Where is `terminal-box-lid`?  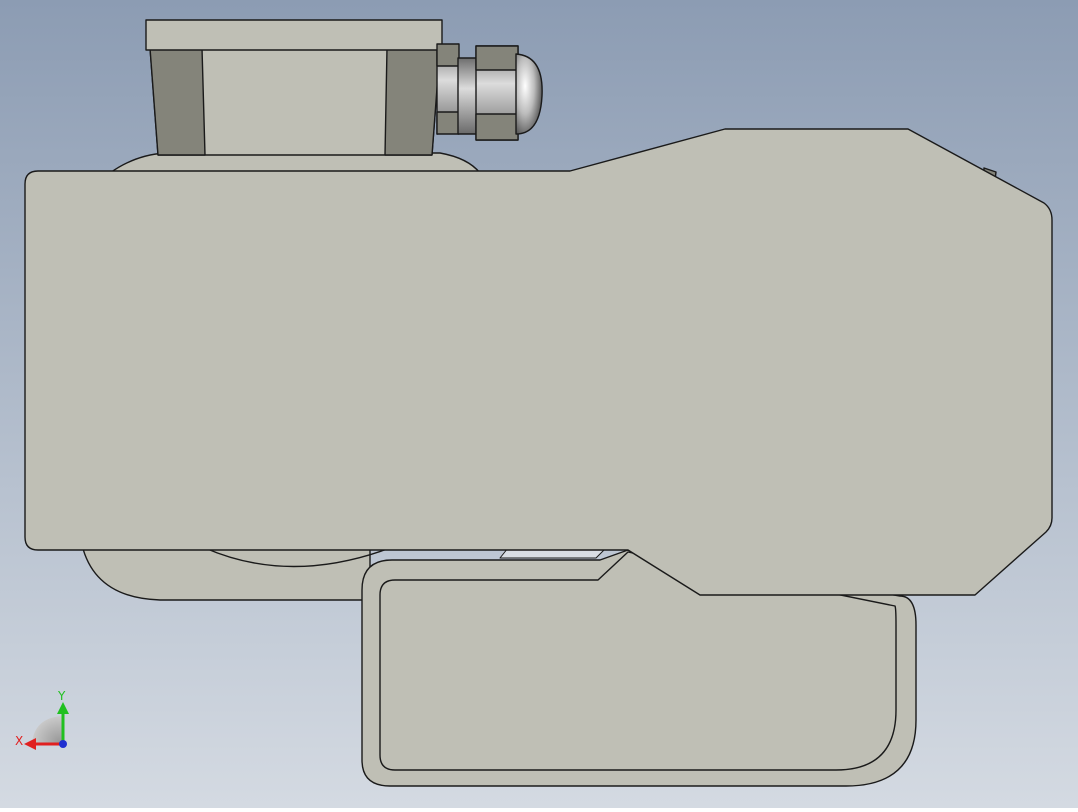 terminal-box-lid is located at coordinates (294, 35).